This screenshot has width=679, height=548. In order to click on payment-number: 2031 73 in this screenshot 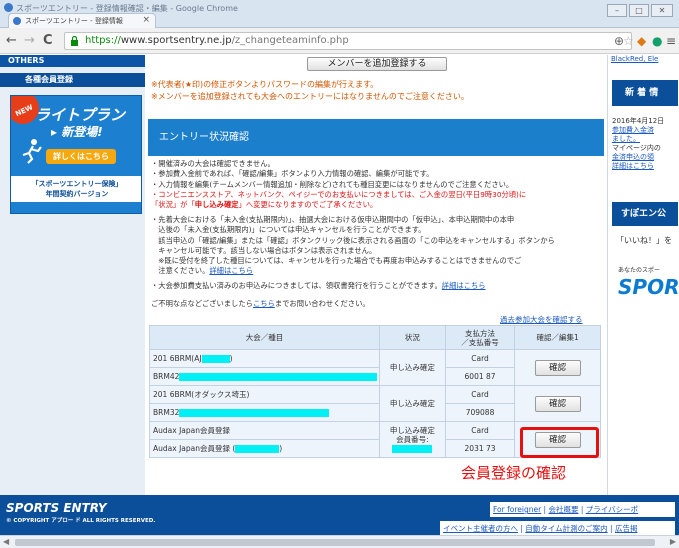, I will do `click(480, 448)`.